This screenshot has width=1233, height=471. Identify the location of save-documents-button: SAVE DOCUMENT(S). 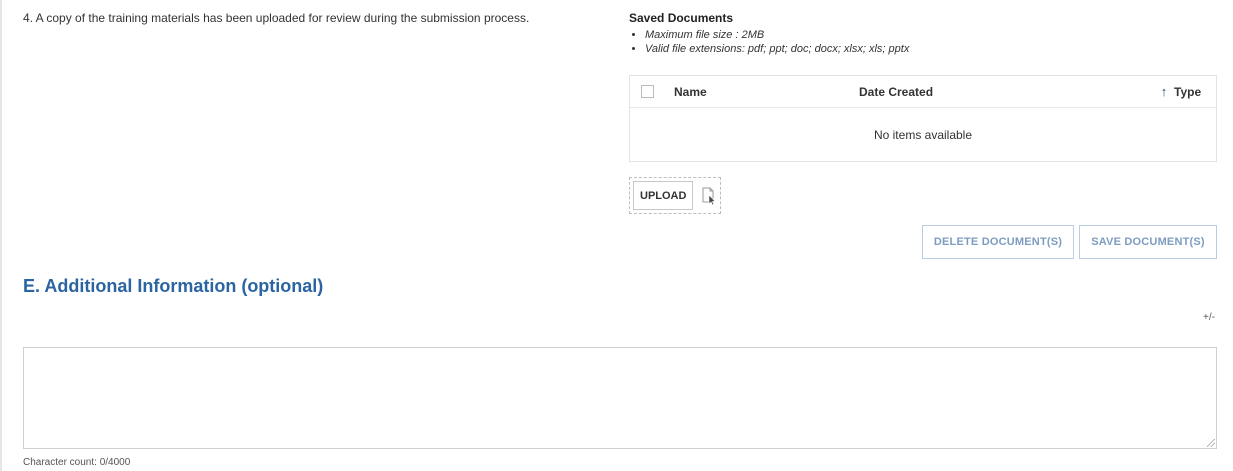
(1148, 242).